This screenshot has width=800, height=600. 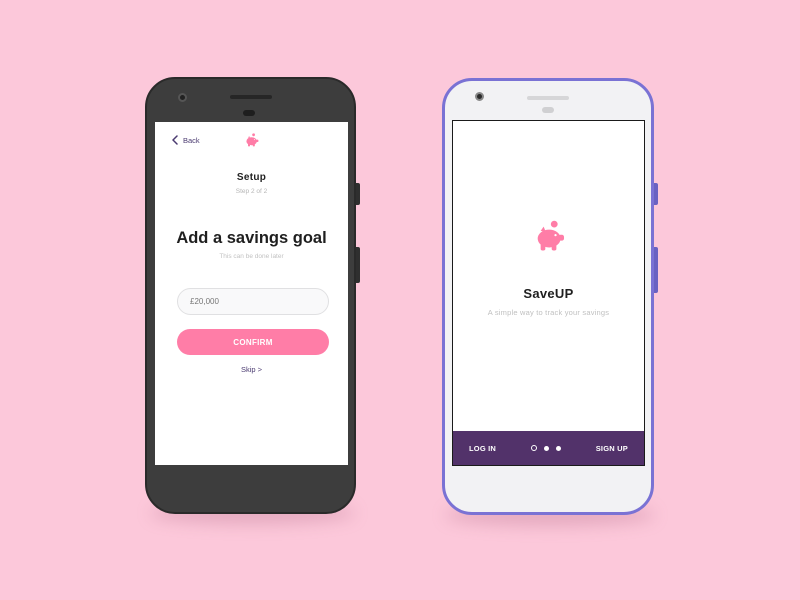 I want to click on back-label: Back, so click(x=191, y=140).